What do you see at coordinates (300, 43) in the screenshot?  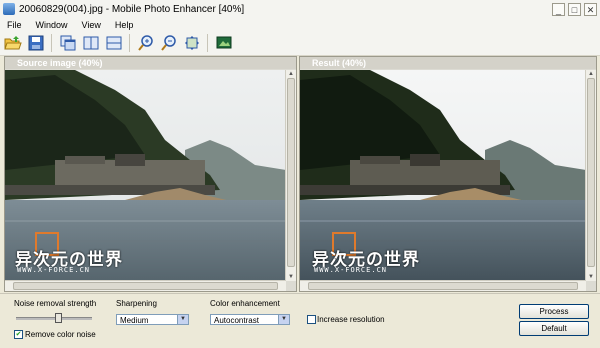 I see `toolbar` at bounding box center [300, 43].